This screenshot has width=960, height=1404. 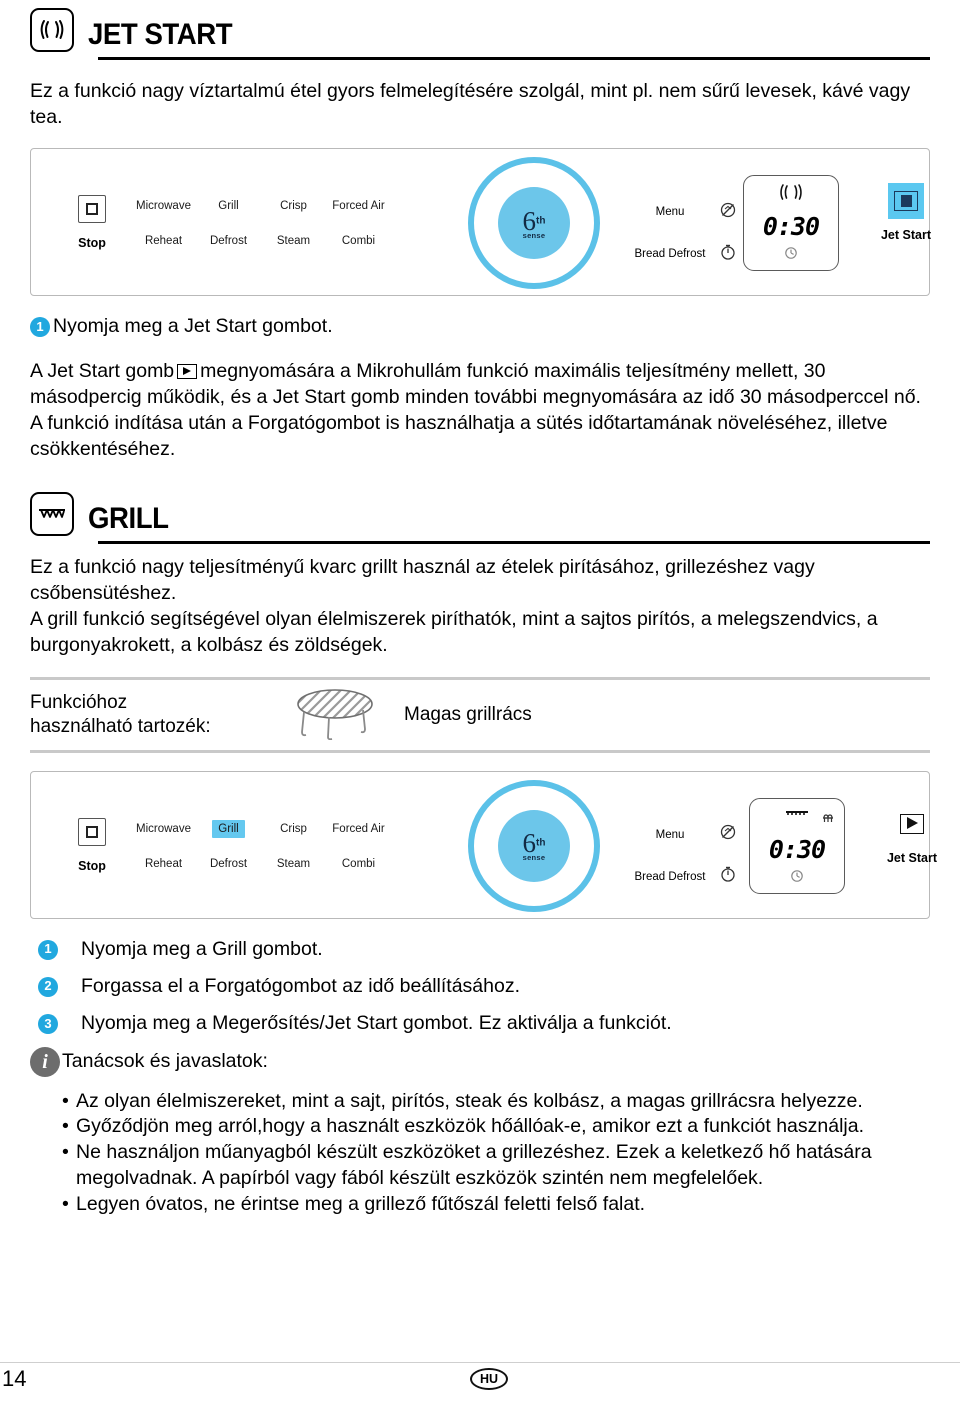 I want to click on jetstart-step-1-text: Nyomja meg a Jet Start gombot., so click(x=193, y=326).